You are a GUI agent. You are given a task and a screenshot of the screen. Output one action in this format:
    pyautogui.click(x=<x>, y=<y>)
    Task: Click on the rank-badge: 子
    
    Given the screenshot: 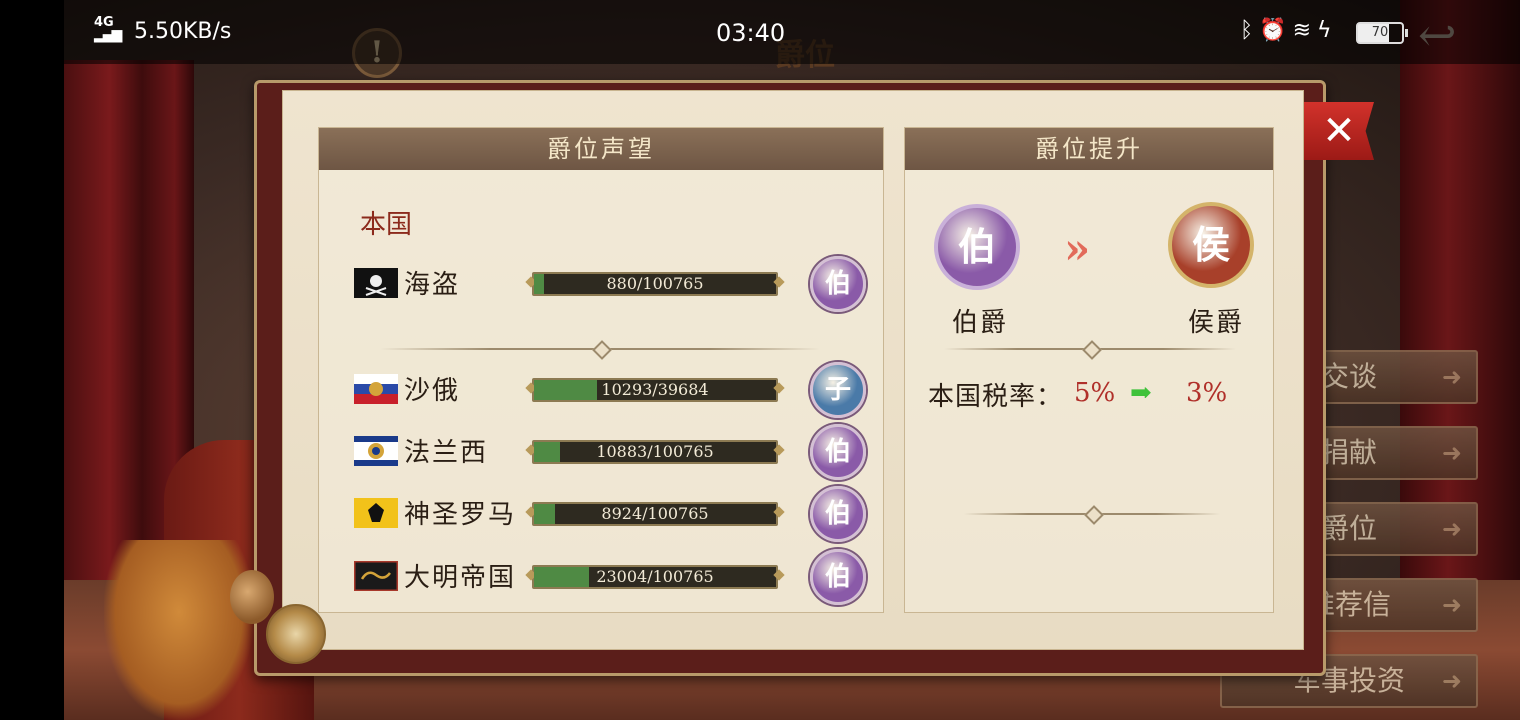 What is the action you would take?
    pyautogui.click(x=838, y=390)
    